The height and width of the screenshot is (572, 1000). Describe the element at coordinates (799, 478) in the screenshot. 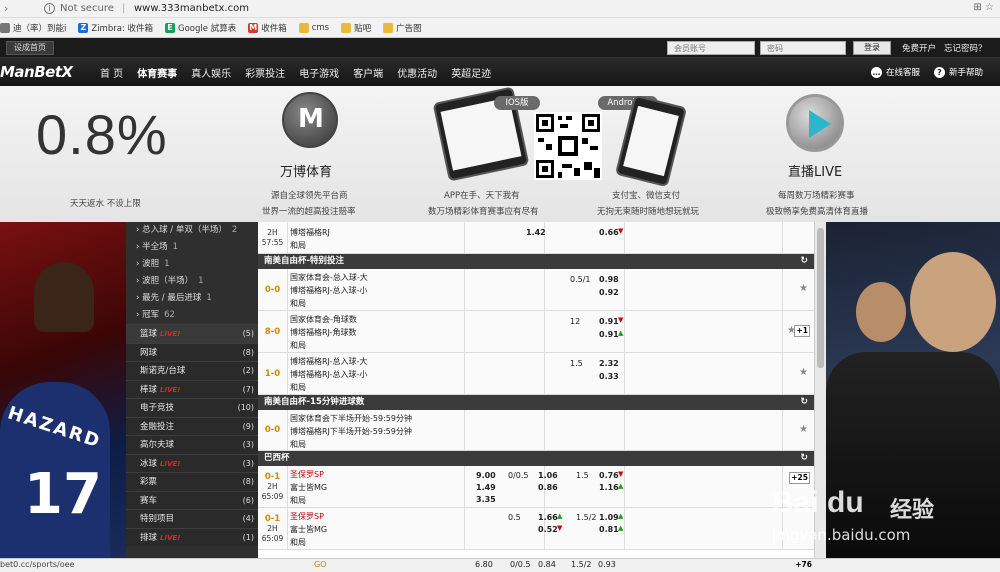

I see `more-markets-badge: +25` at that location.